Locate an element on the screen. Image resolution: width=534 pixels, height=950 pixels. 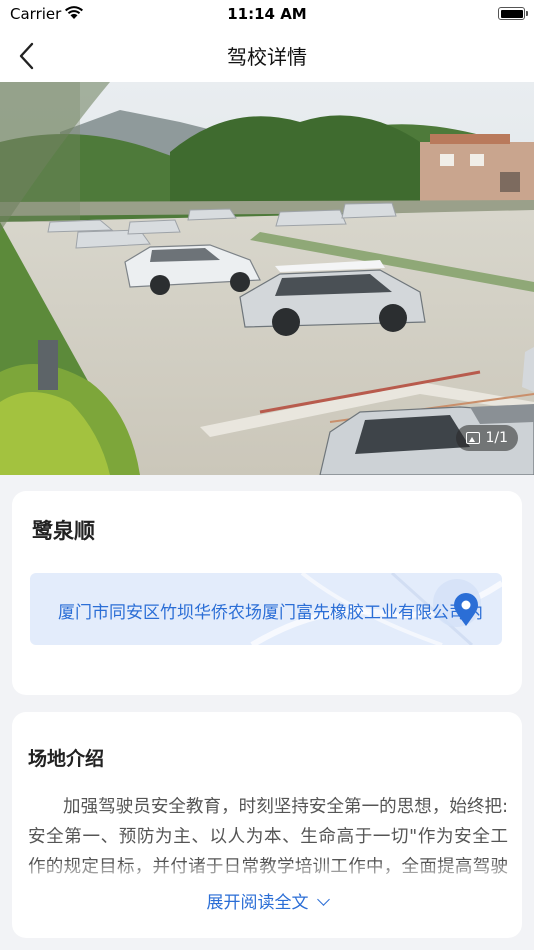
expand-label: 展开阅读全文 is located at coordinates (257, 903).